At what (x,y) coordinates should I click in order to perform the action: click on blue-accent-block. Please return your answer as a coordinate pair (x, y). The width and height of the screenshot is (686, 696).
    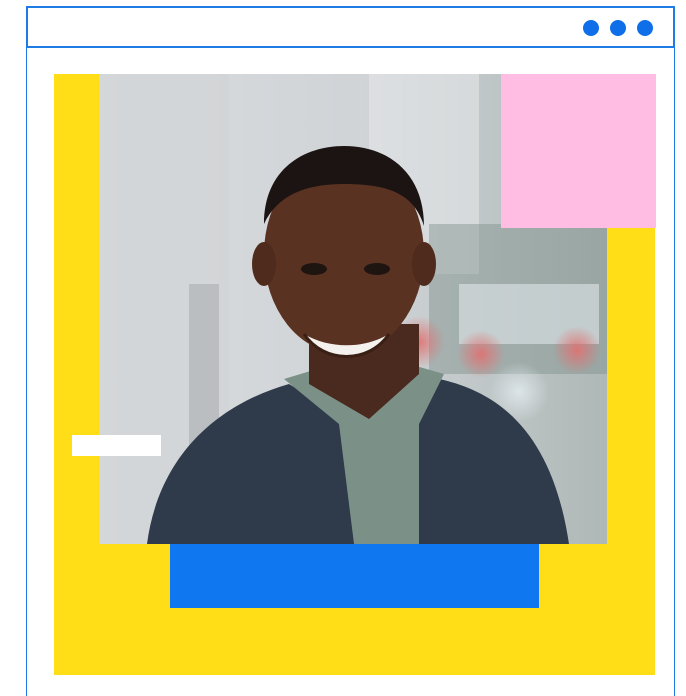
    Looking at the image, I should click on (354, 576).